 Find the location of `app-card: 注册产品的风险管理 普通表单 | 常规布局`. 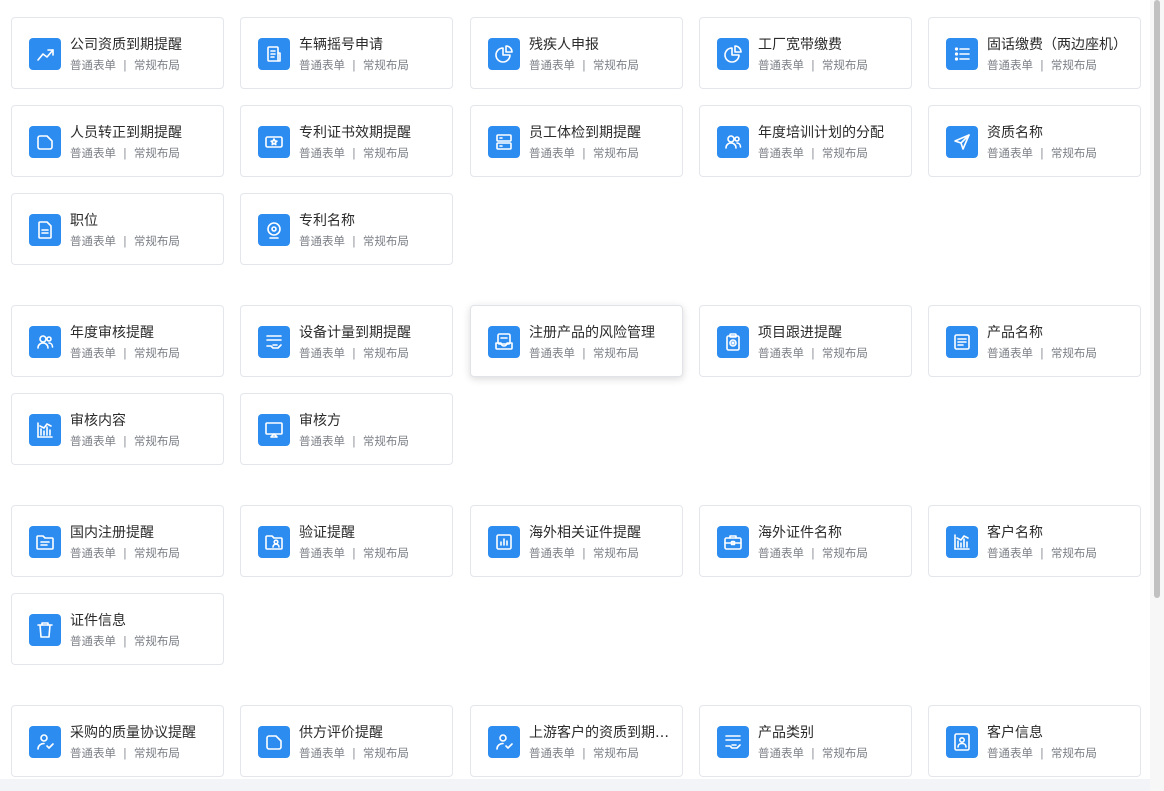

app-card: 注册产品的风险管理 普通表单 | 常规布局 is located at coordinates (576, 341).